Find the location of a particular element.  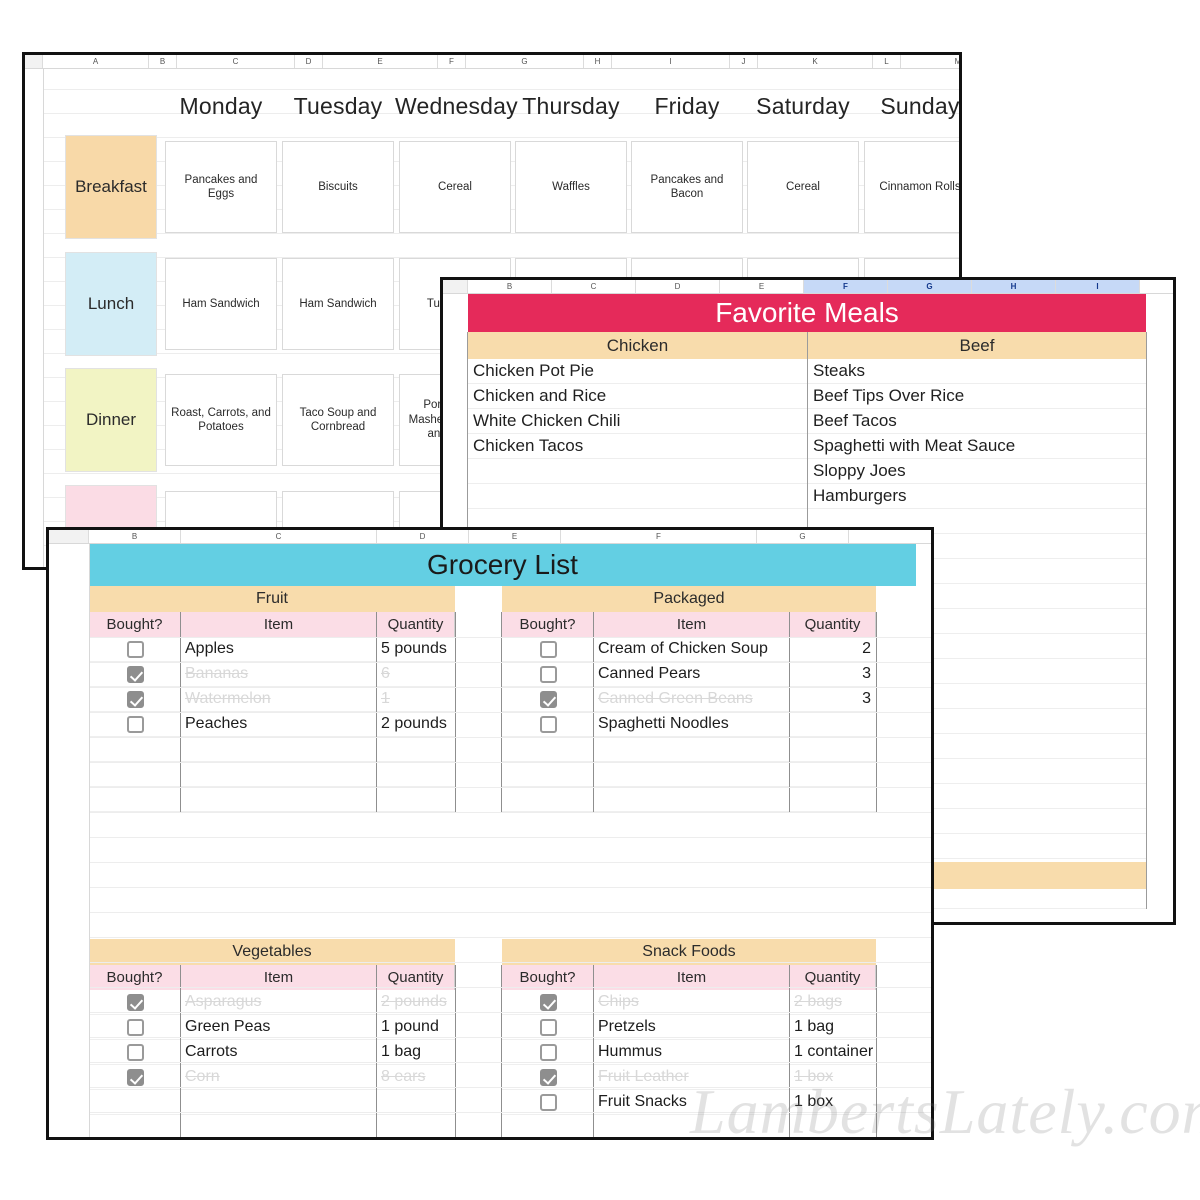

planner-cell-breakfast-wednesday: Cereal is located at coordinates (455, 187).